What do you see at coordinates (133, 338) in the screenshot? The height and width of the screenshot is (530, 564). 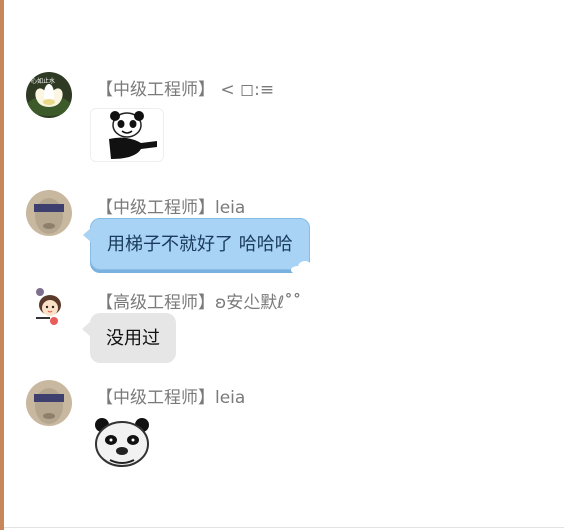 I see `message-text: 没用过` at bounding box center [133, 338].